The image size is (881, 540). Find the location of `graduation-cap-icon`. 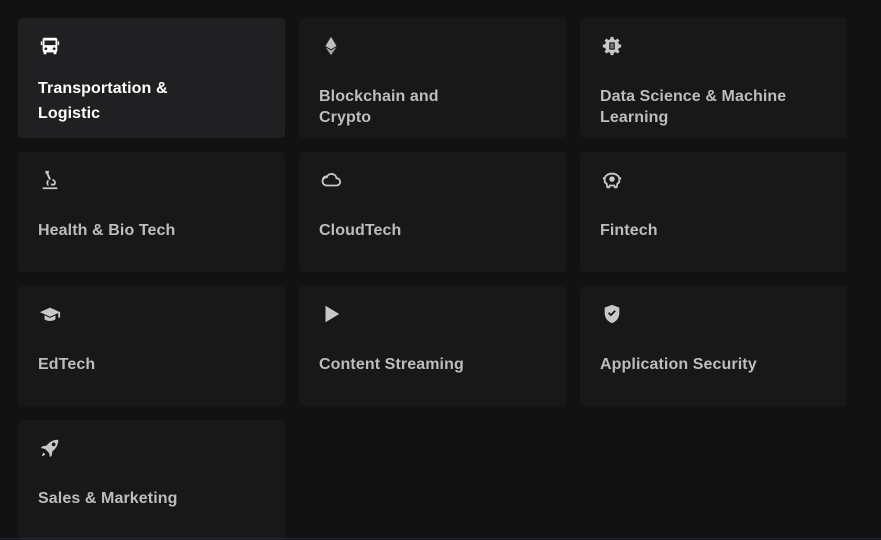

graduation-cap-icon is located at coordinates (50, 314).